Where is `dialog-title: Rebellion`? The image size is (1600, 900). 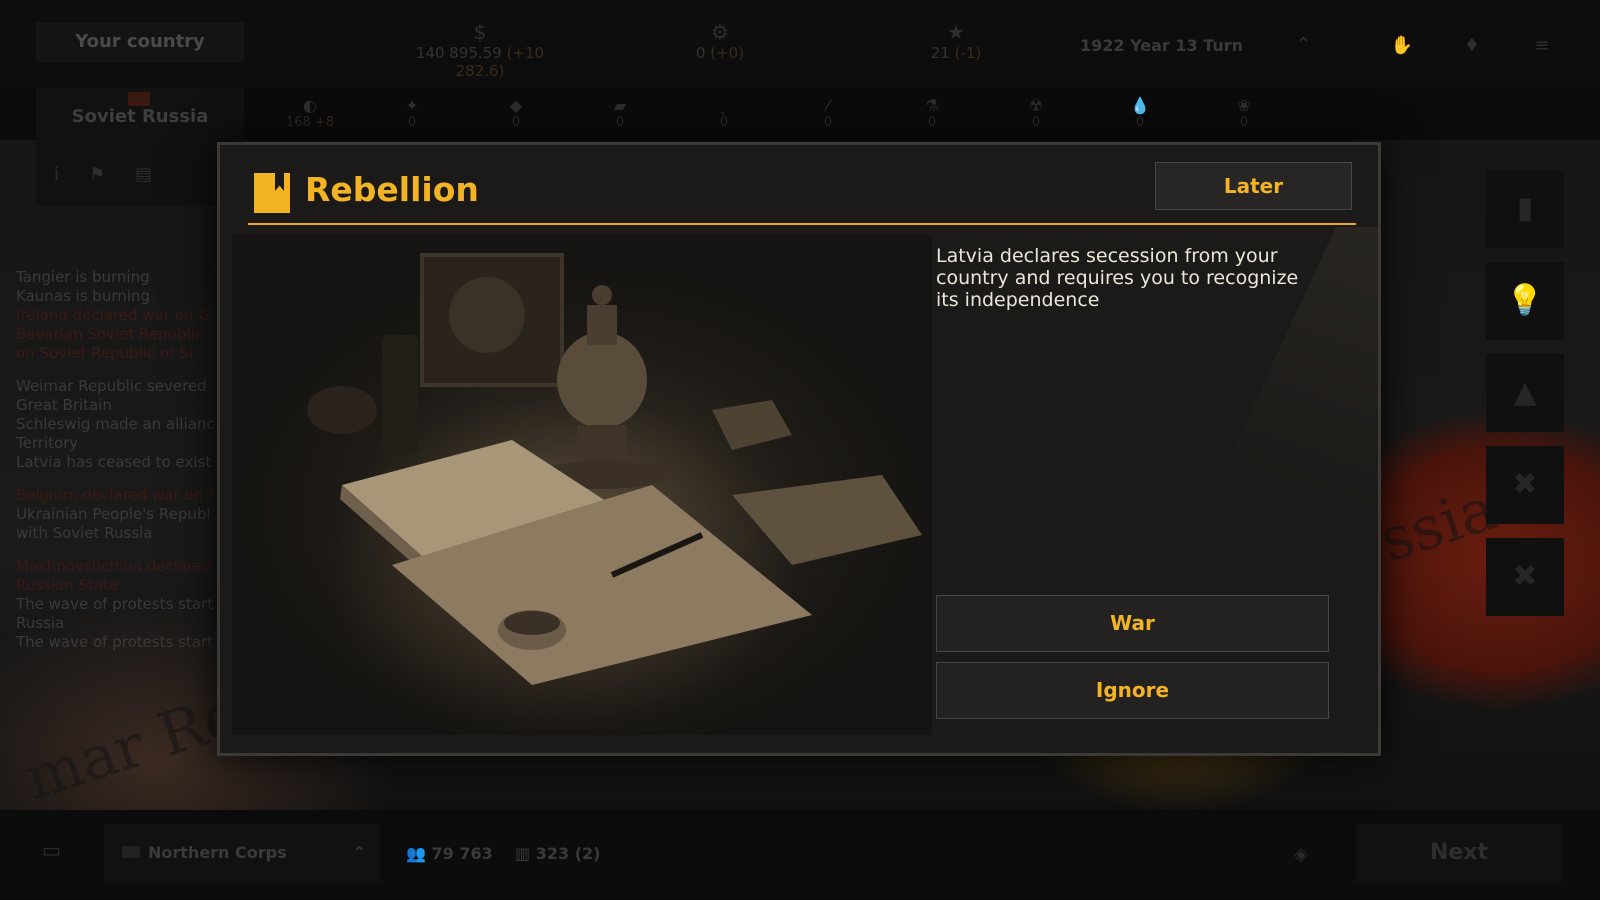
dialog-title: Rebellion is located at coordinates (392, 189).